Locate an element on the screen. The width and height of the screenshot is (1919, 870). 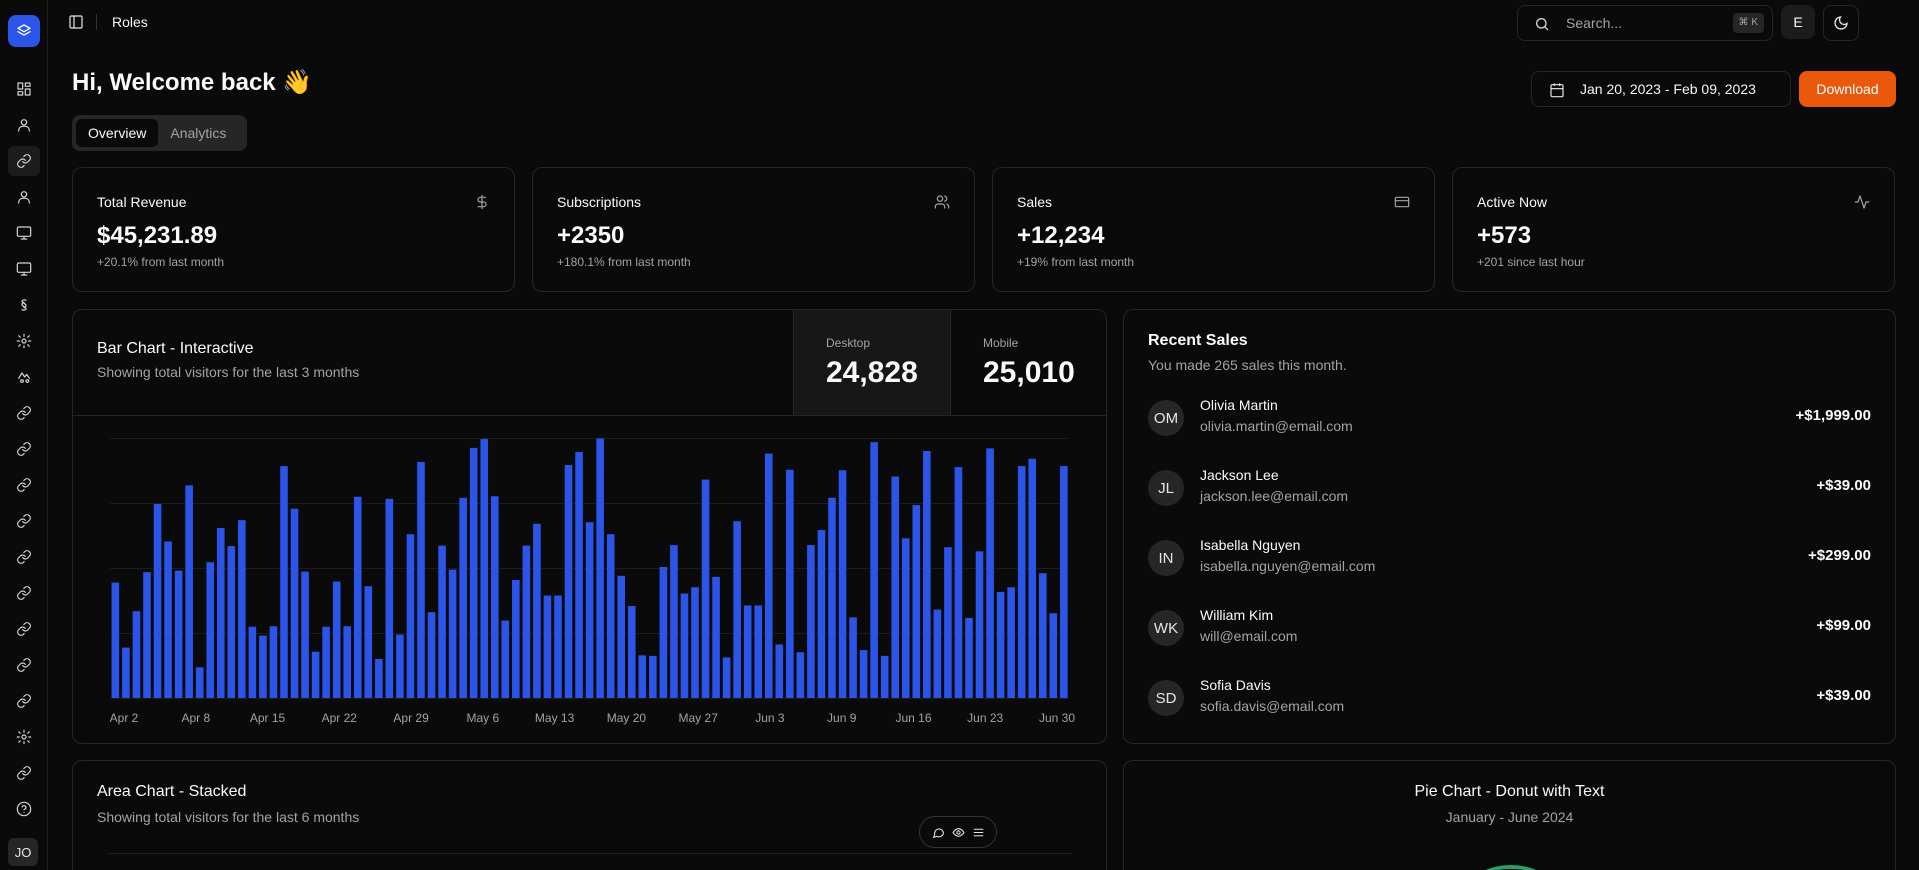
app-logo is located at coordinates (24, 31).